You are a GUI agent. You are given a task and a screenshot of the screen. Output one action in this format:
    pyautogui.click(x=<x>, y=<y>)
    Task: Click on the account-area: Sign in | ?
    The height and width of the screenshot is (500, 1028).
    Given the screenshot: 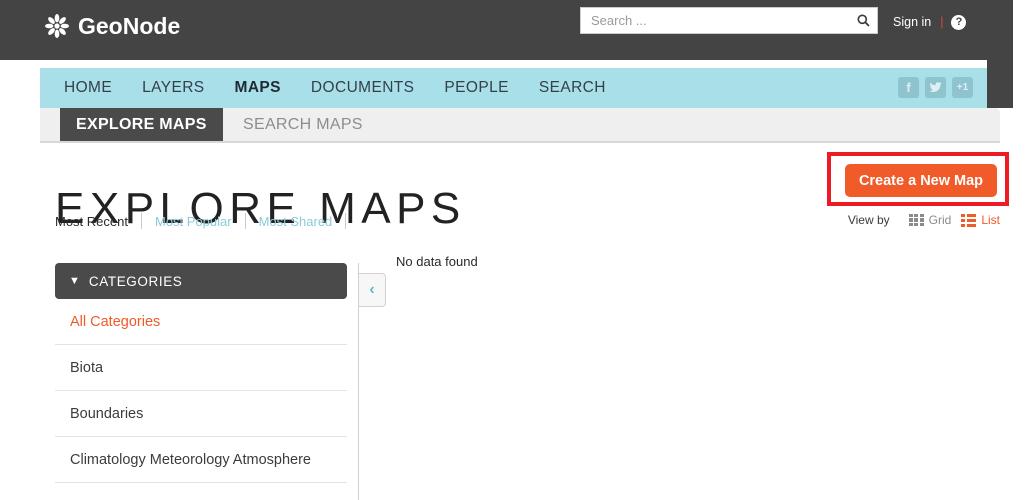 What is the action you would take?
    pyautogui.click(x=930, y=22)
    